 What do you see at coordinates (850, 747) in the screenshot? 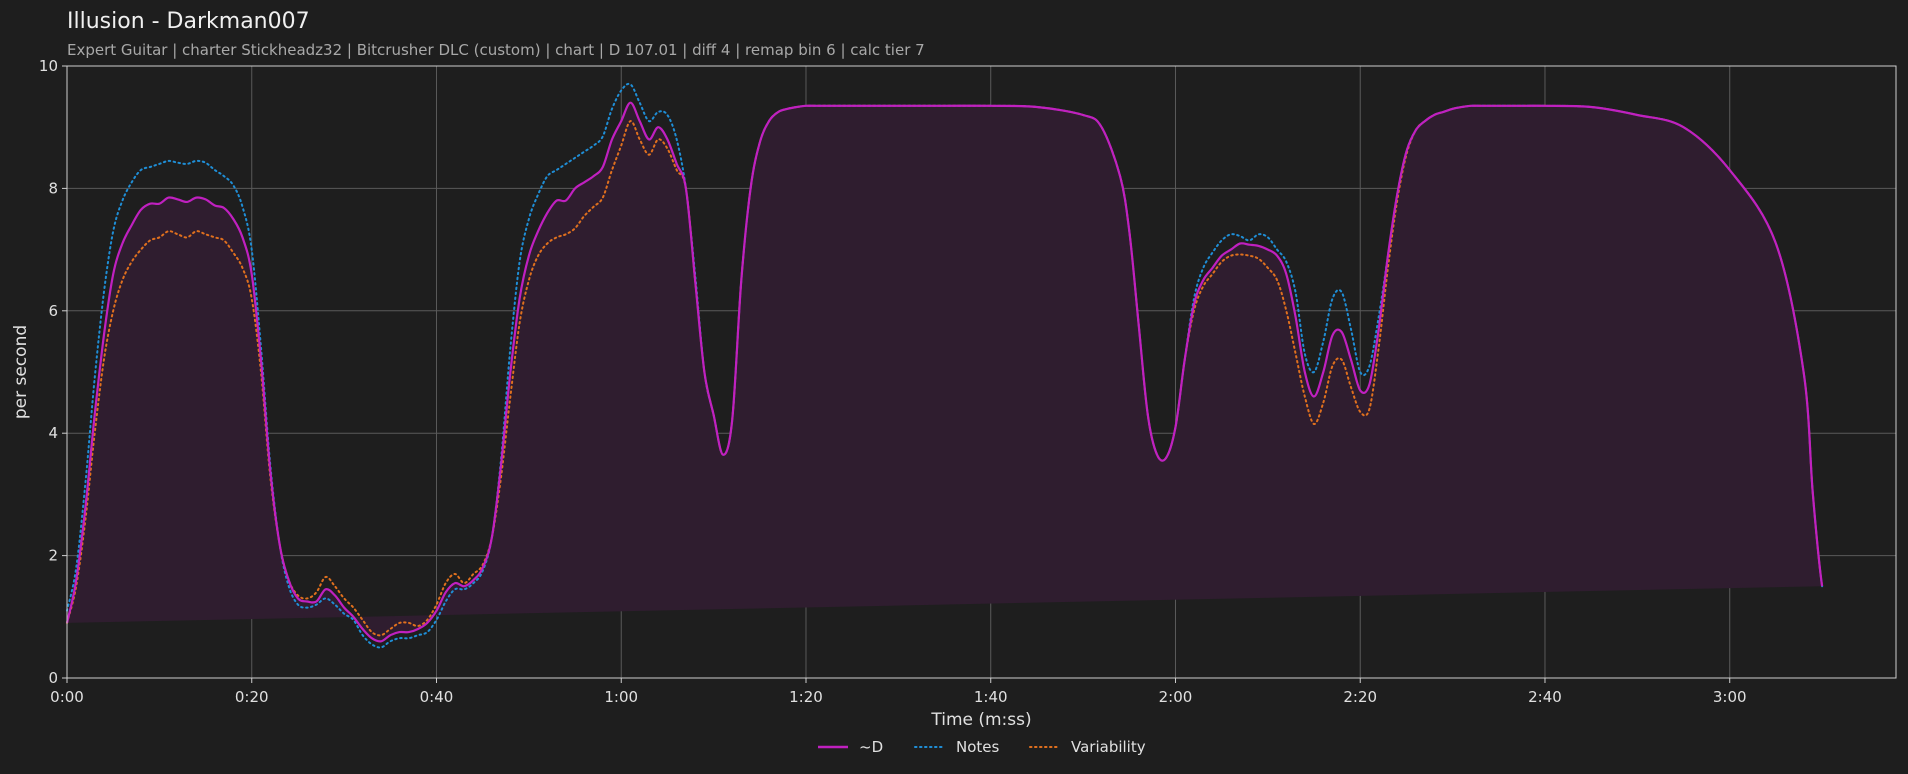
I see `legend-item-d: ~D` at bounding box center [850, 747].